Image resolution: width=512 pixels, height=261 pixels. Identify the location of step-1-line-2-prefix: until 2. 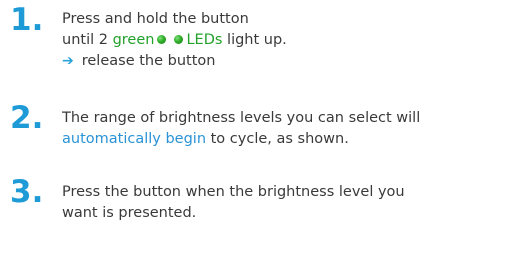
(87, 40).